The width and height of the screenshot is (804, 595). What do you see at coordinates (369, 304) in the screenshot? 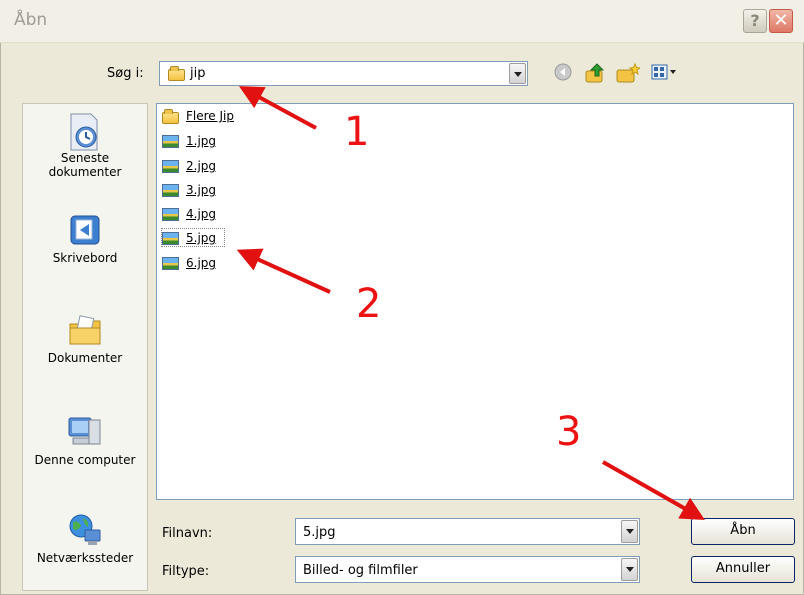
I see `annotation-number-2: 2` at bounding box center [369, 304].